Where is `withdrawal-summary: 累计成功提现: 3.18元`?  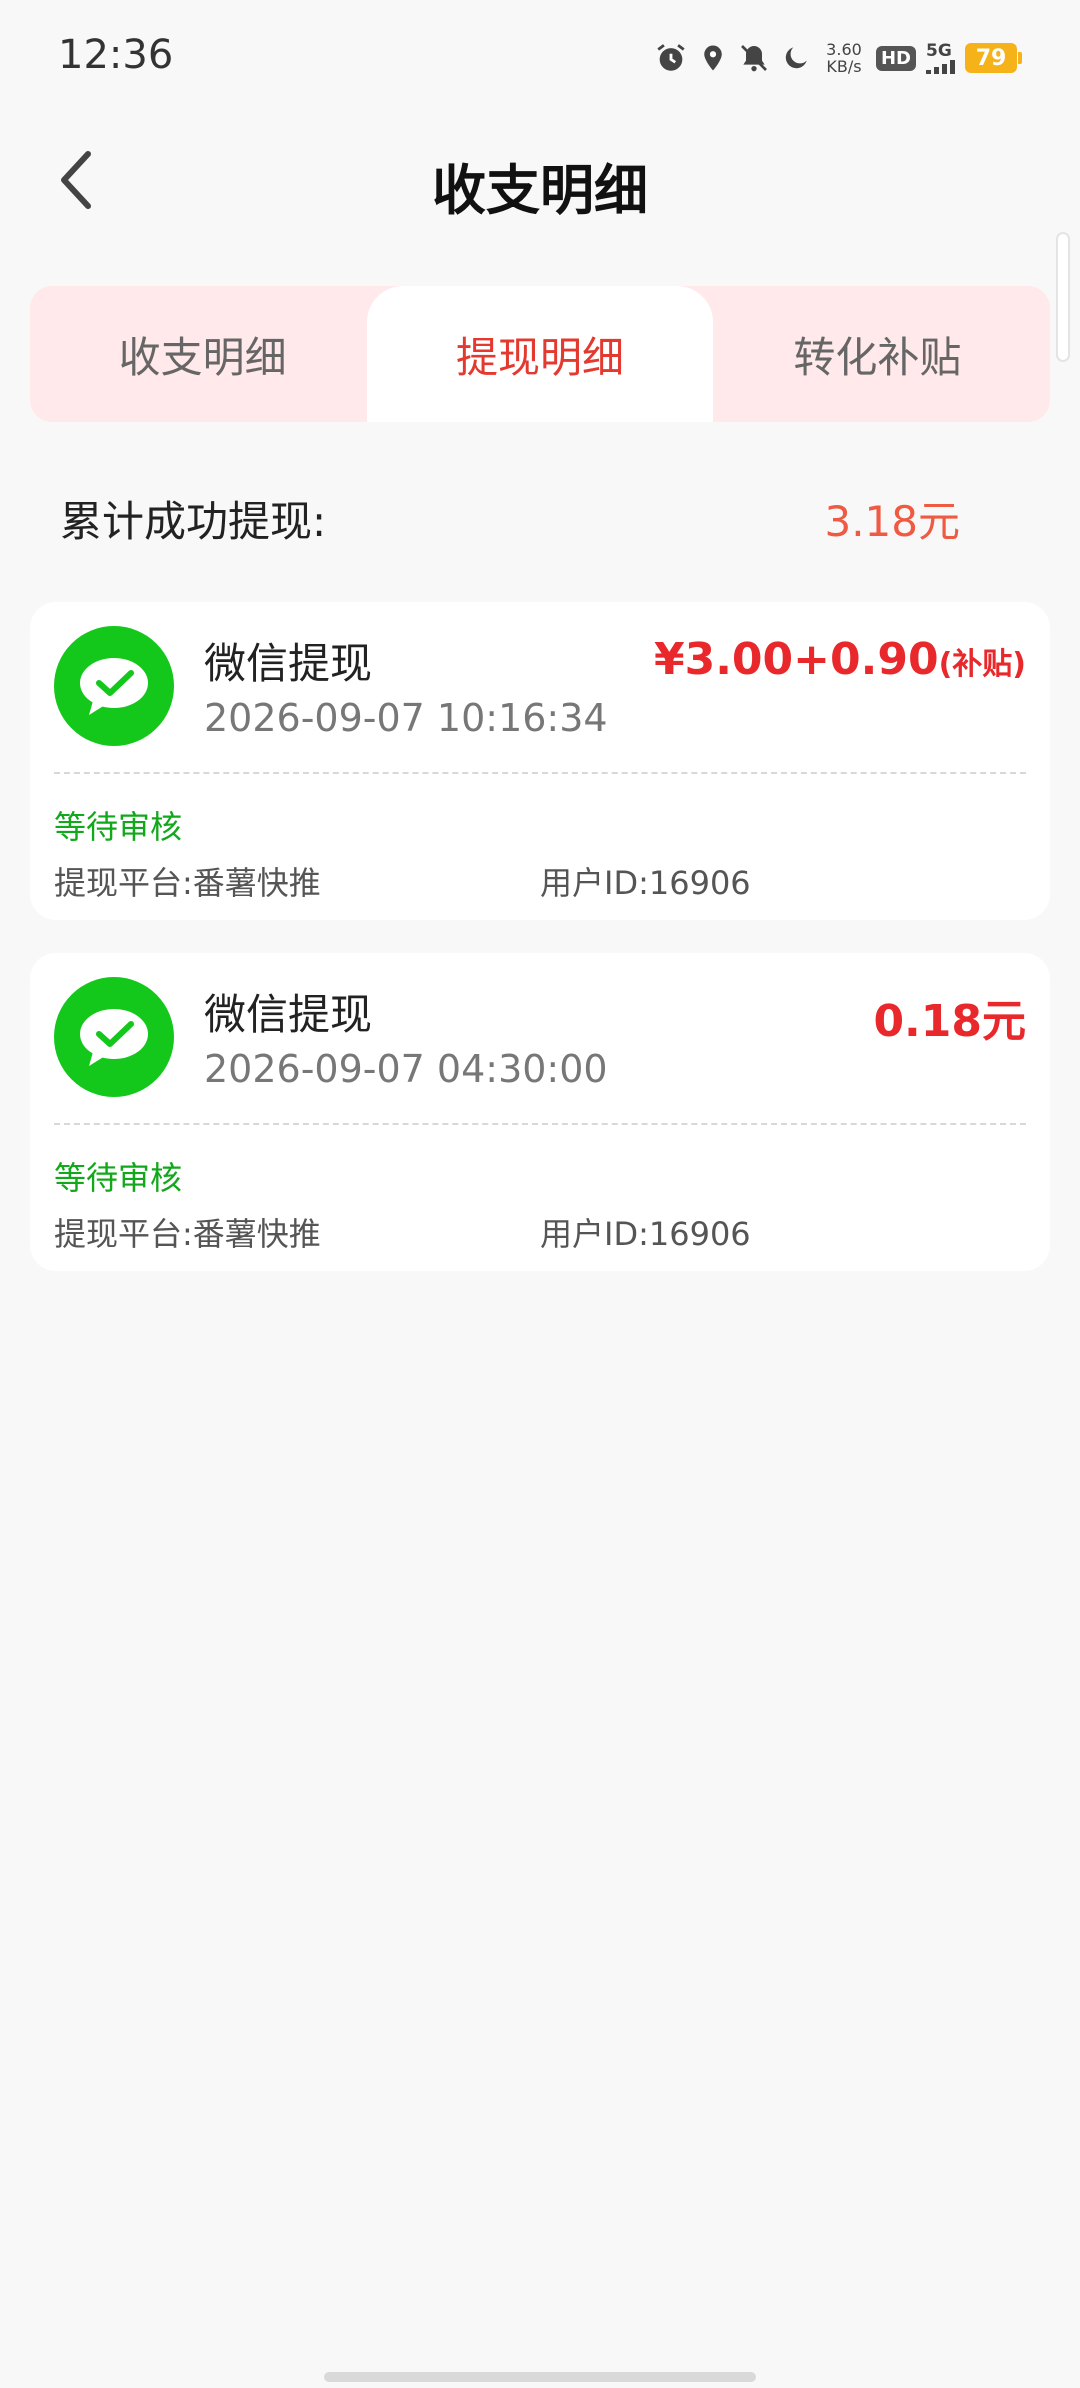
withdrawal-summary: 累计成功提现: 3.18元 is located at coordinates (510, 515).